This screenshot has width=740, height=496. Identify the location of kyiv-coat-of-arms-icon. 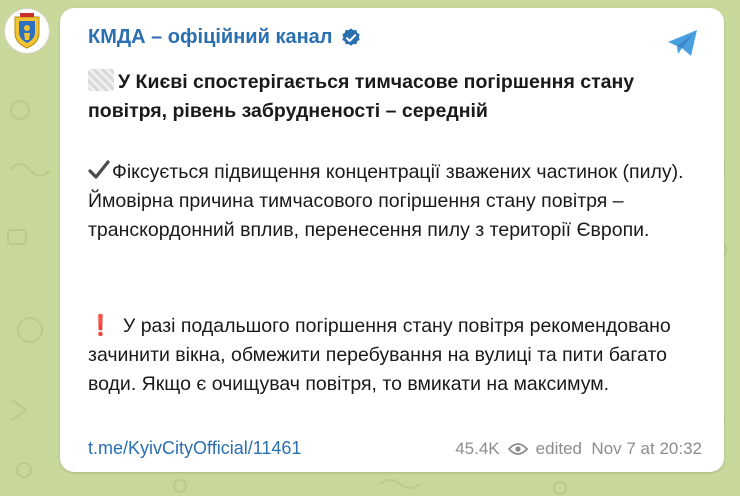
(27, 31).